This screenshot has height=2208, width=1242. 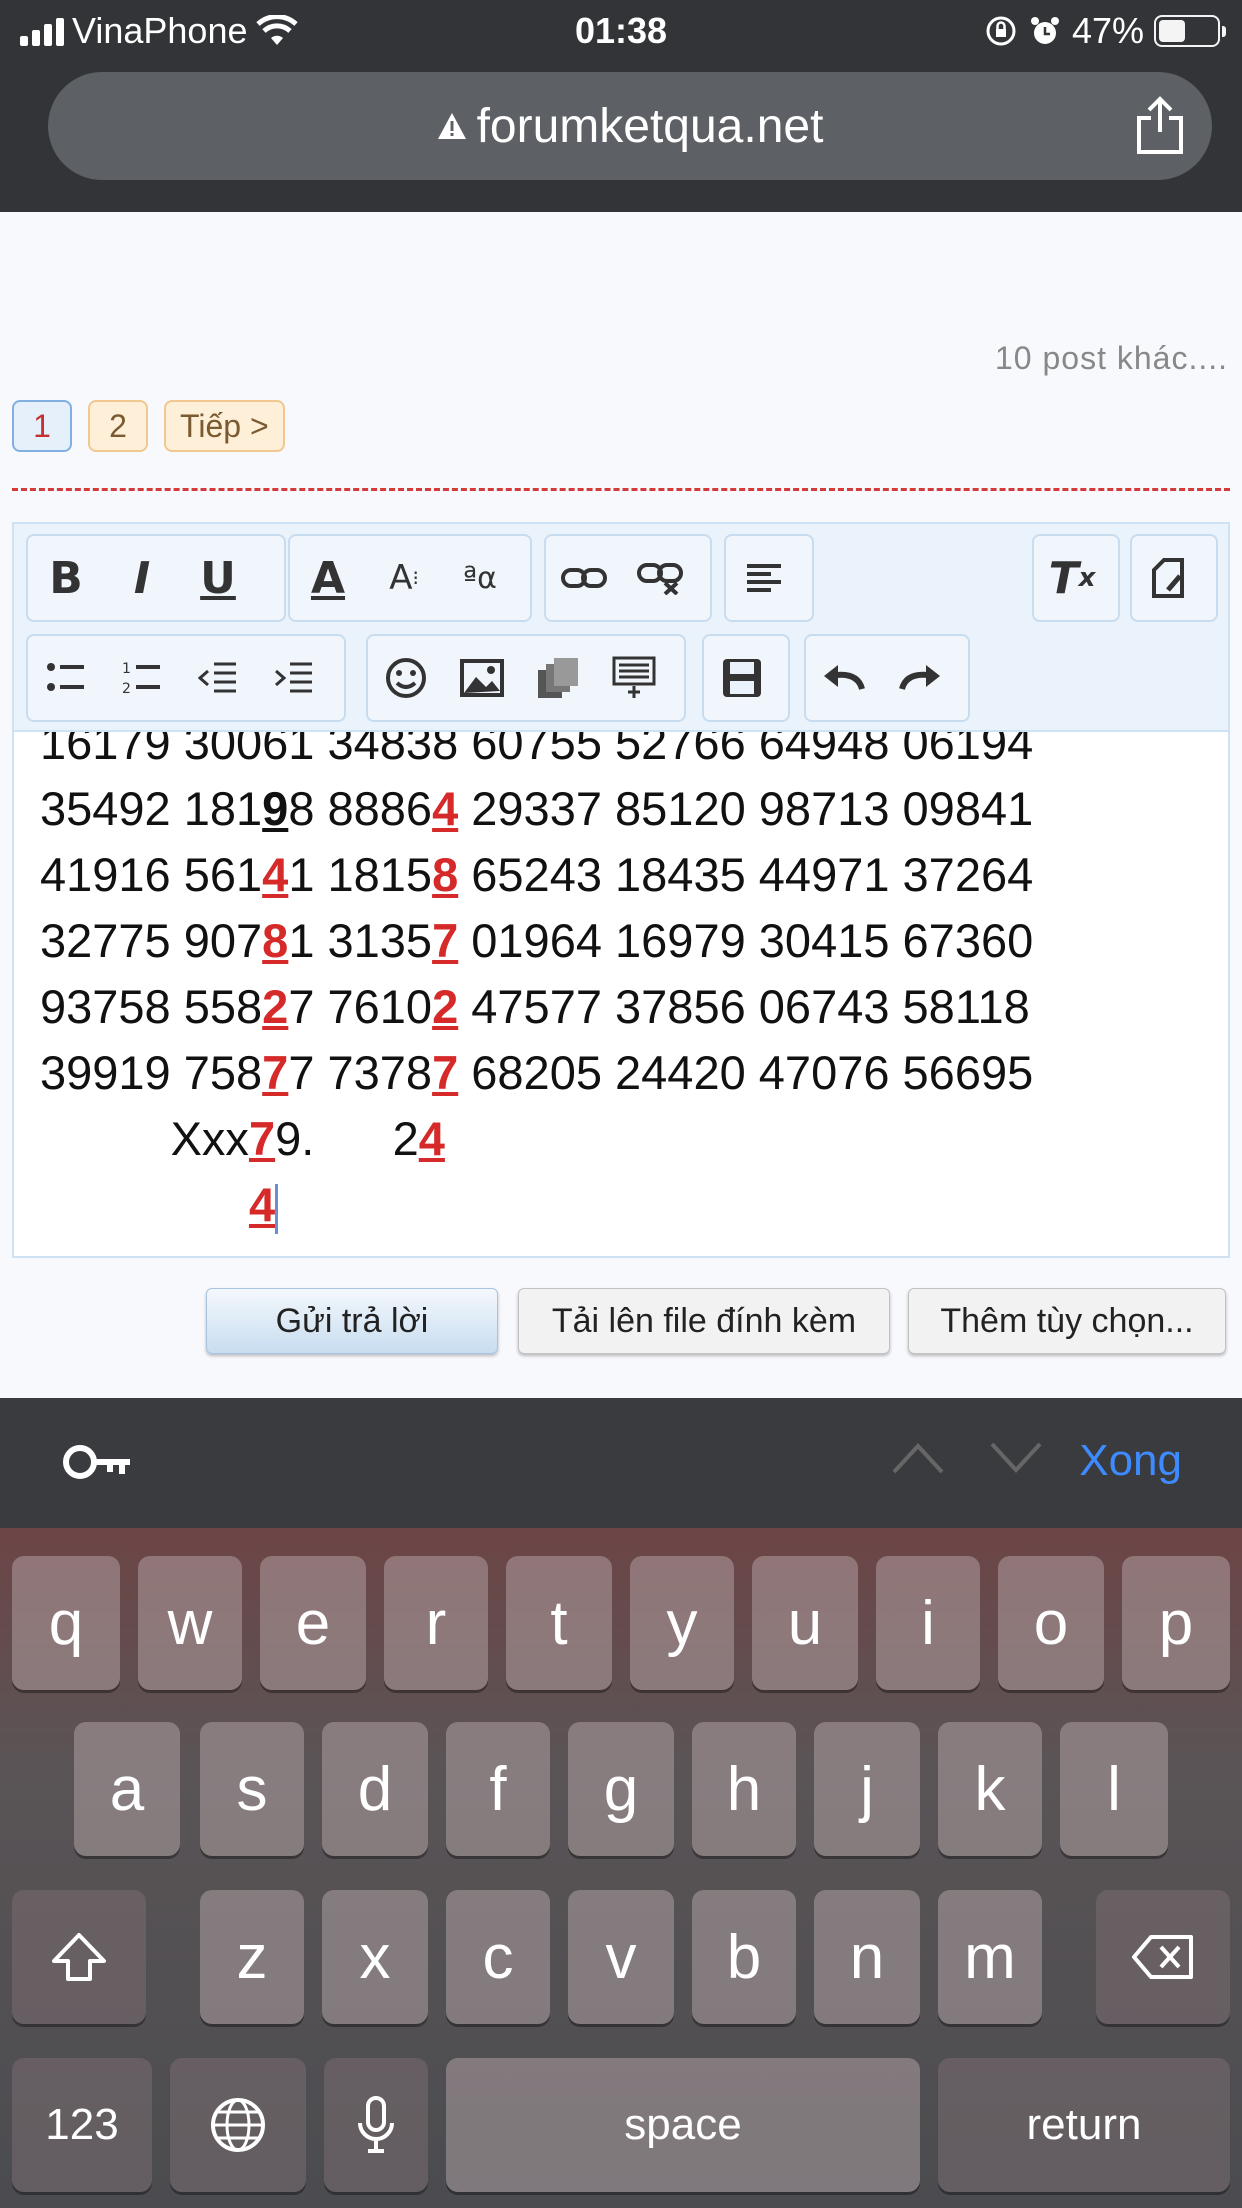 What do you see at coordinates (744, 1957) in the screenshot?
I see `key-b: b` at bounding box center [744, 1957].